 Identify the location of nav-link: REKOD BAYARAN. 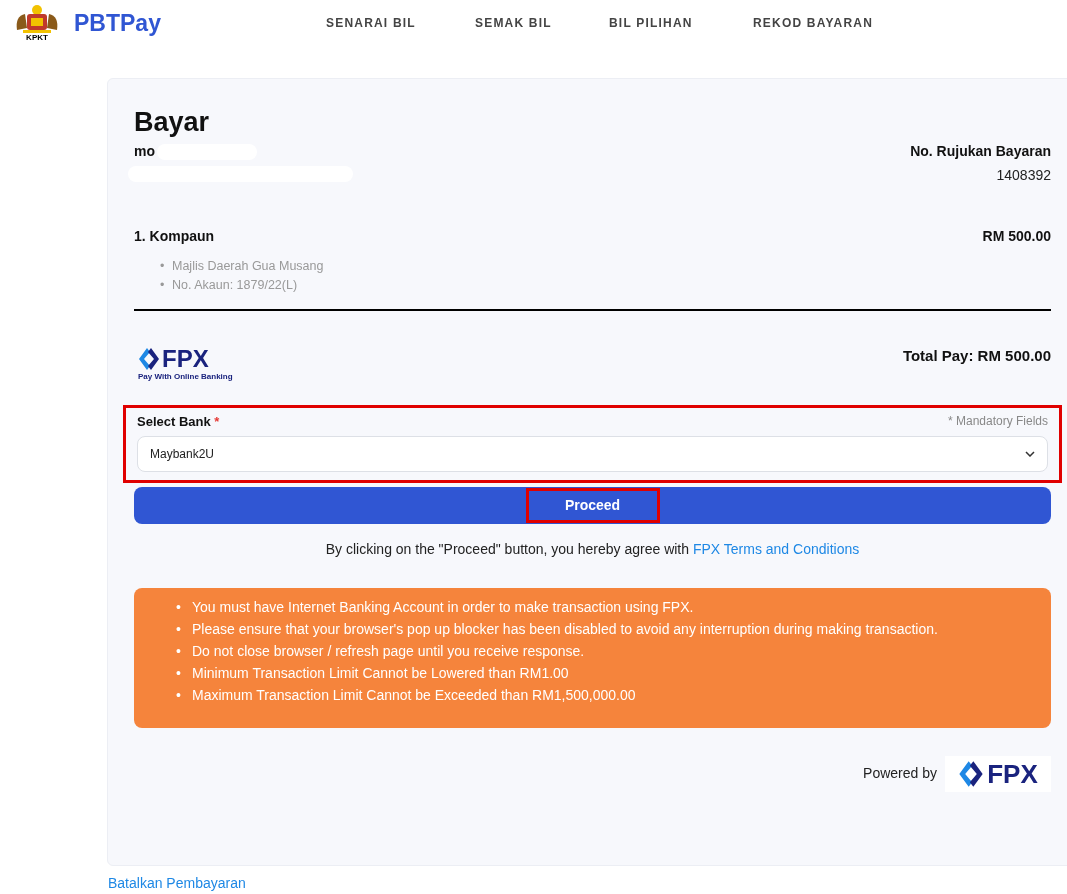
(833, 23).